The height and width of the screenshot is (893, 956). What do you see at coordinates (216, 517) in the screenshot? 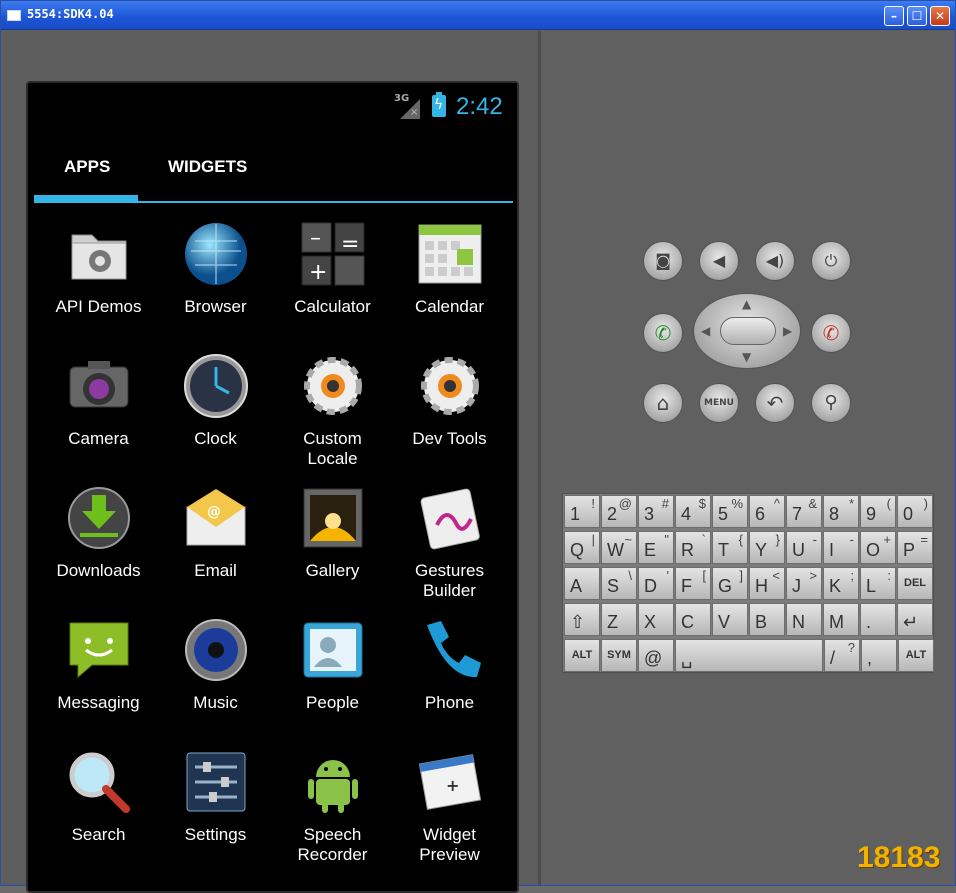
I see `email-icon: @` at bounding box center [216, 517].